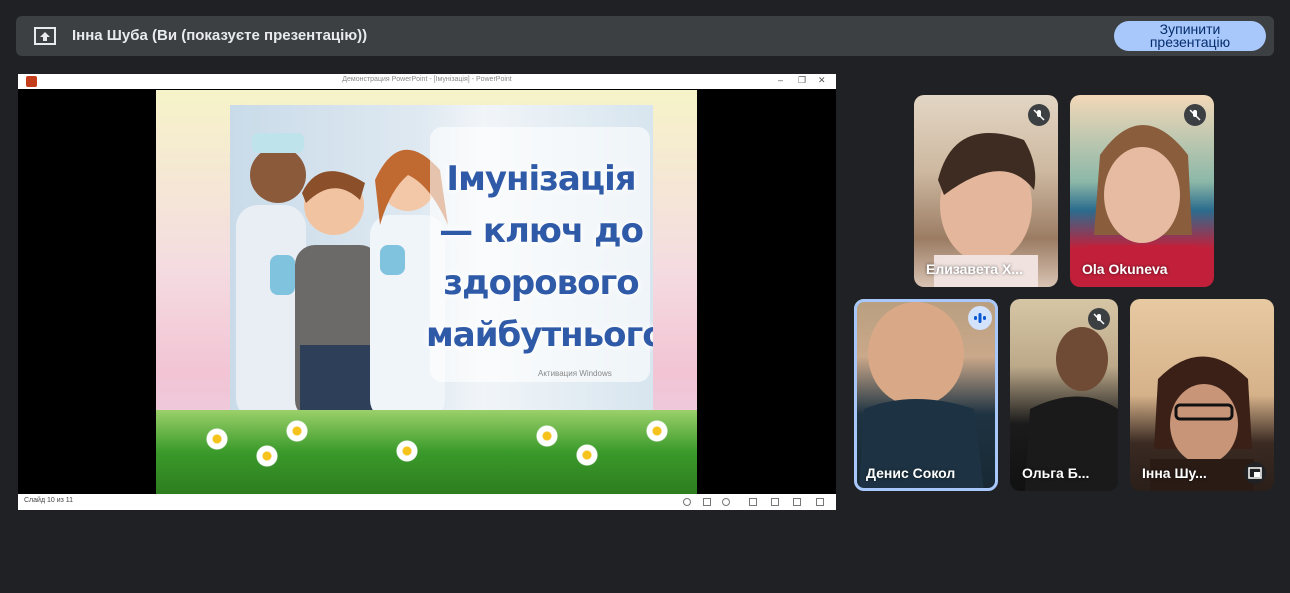  I want to click on prev-slide-icon, so click(687, 502).